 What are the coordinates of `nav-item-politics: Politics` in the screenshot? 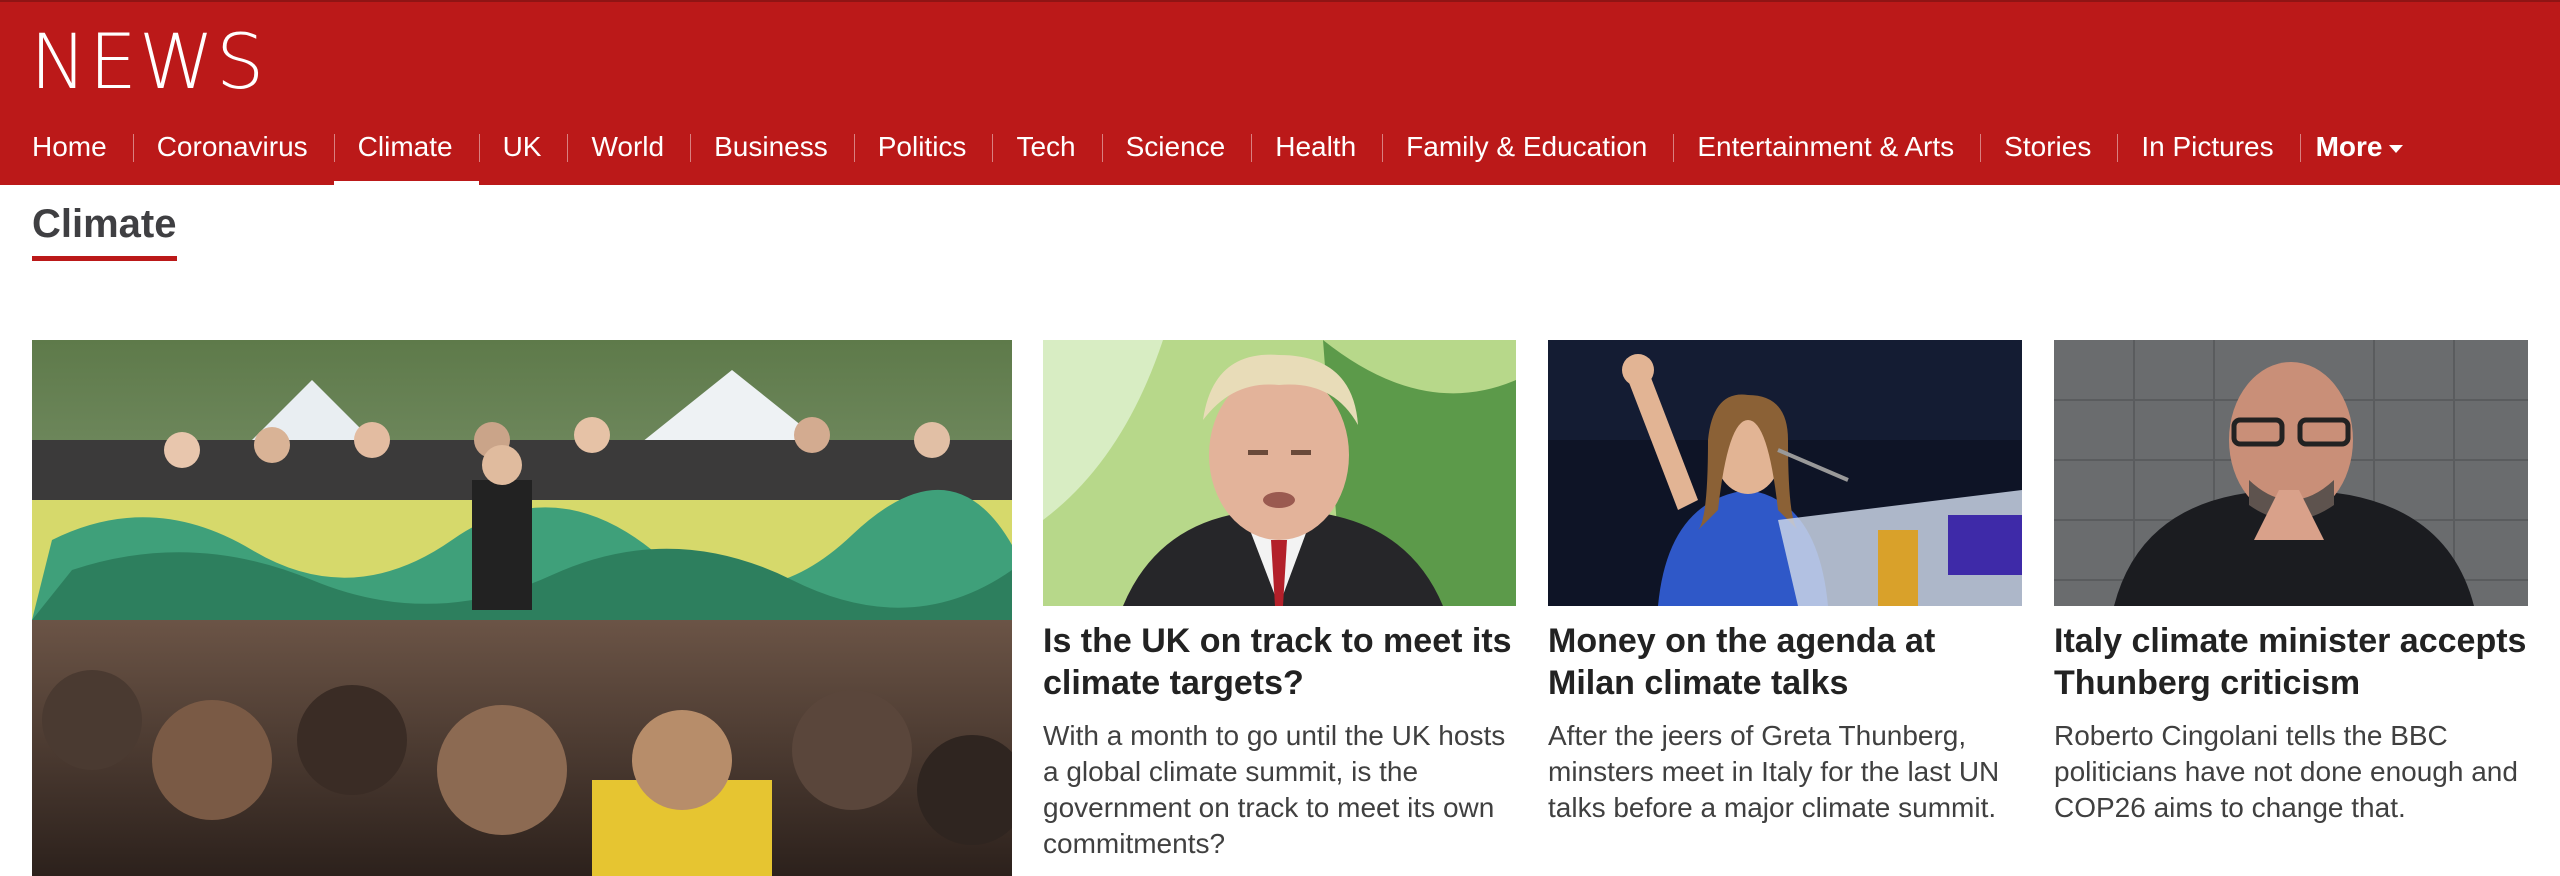 It's located at (923, 153).